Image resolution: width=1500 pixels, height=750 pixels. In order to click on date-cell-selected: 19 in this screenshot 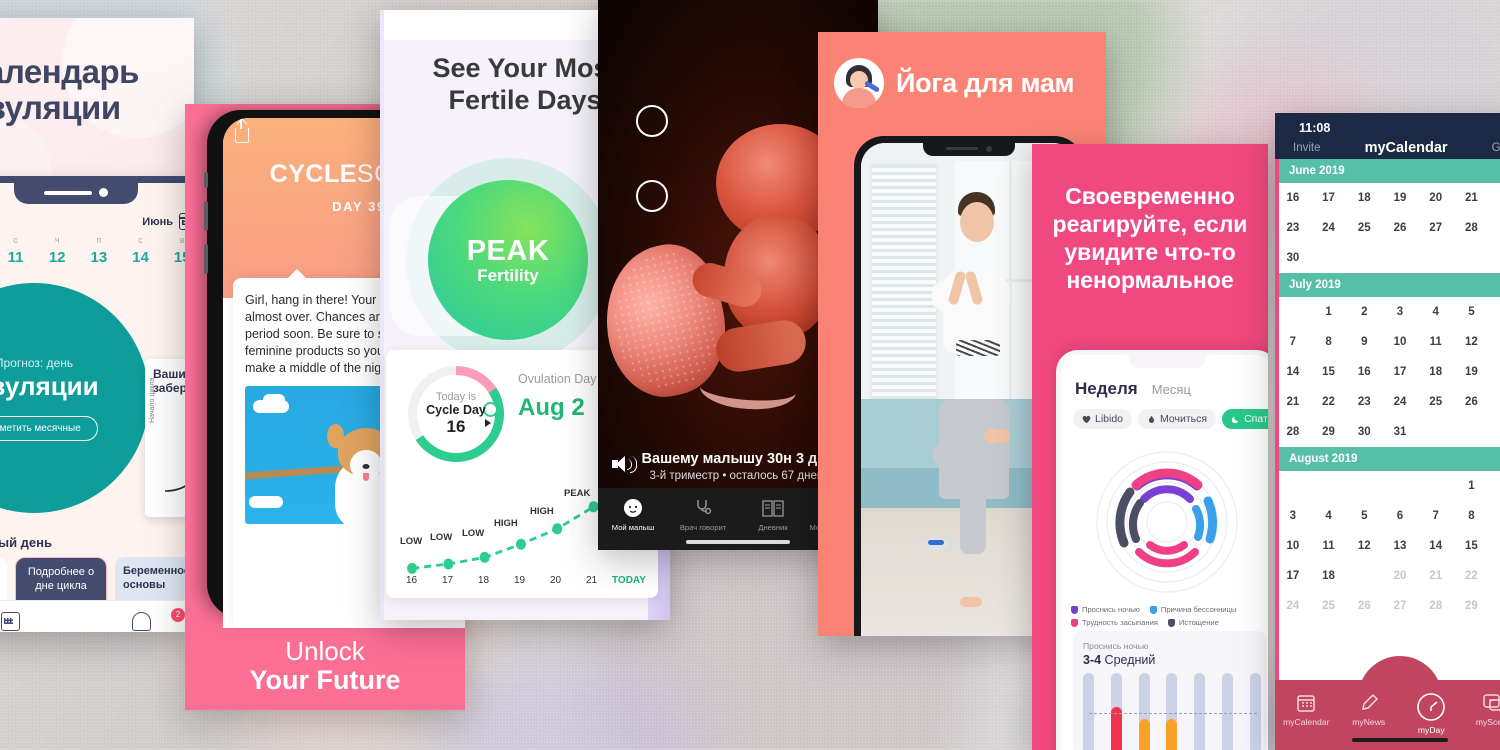, I will do `click(1364, 576)`.